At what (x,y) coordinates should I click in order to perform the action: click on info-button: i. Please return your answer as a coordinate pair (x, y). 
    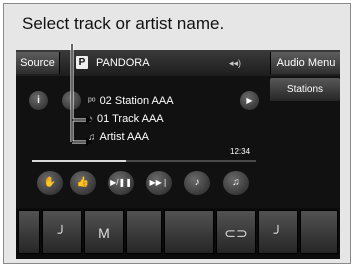
    Looking at the image, I should click on (38, 100).